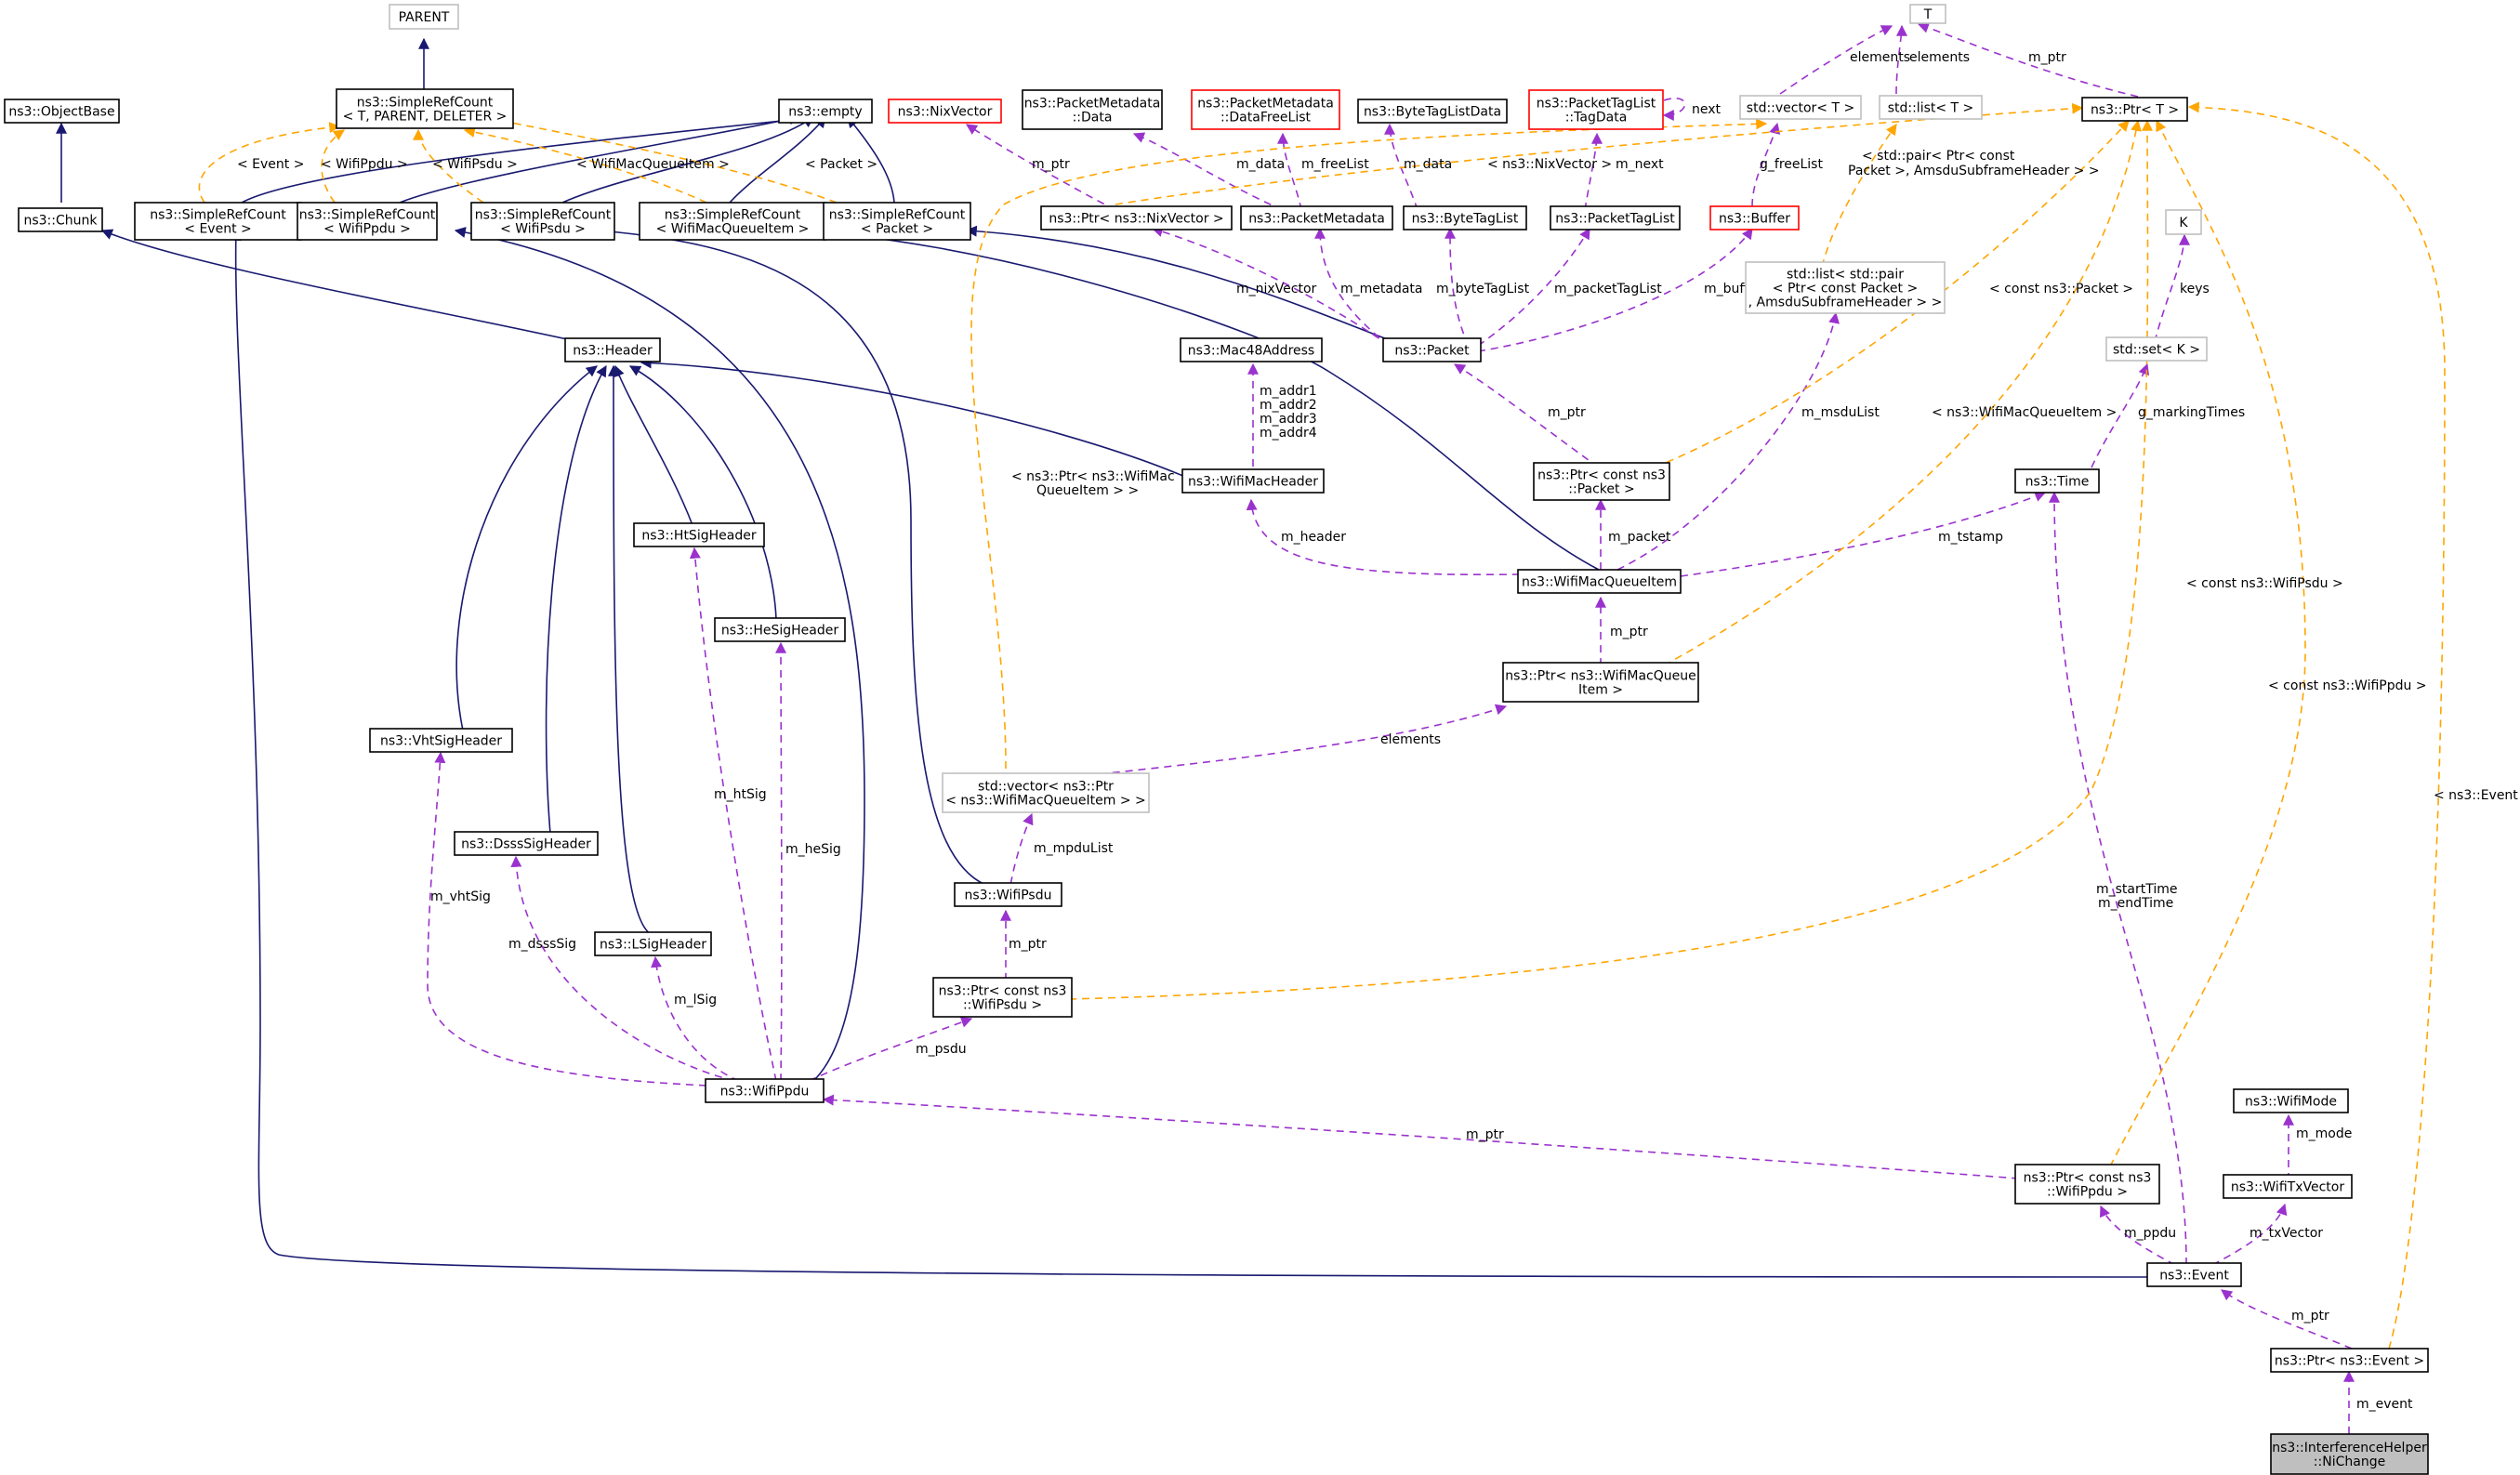 This screenshot has width=2520, height=1475. I want to click on class-node-t: T, so click(1927, 14).